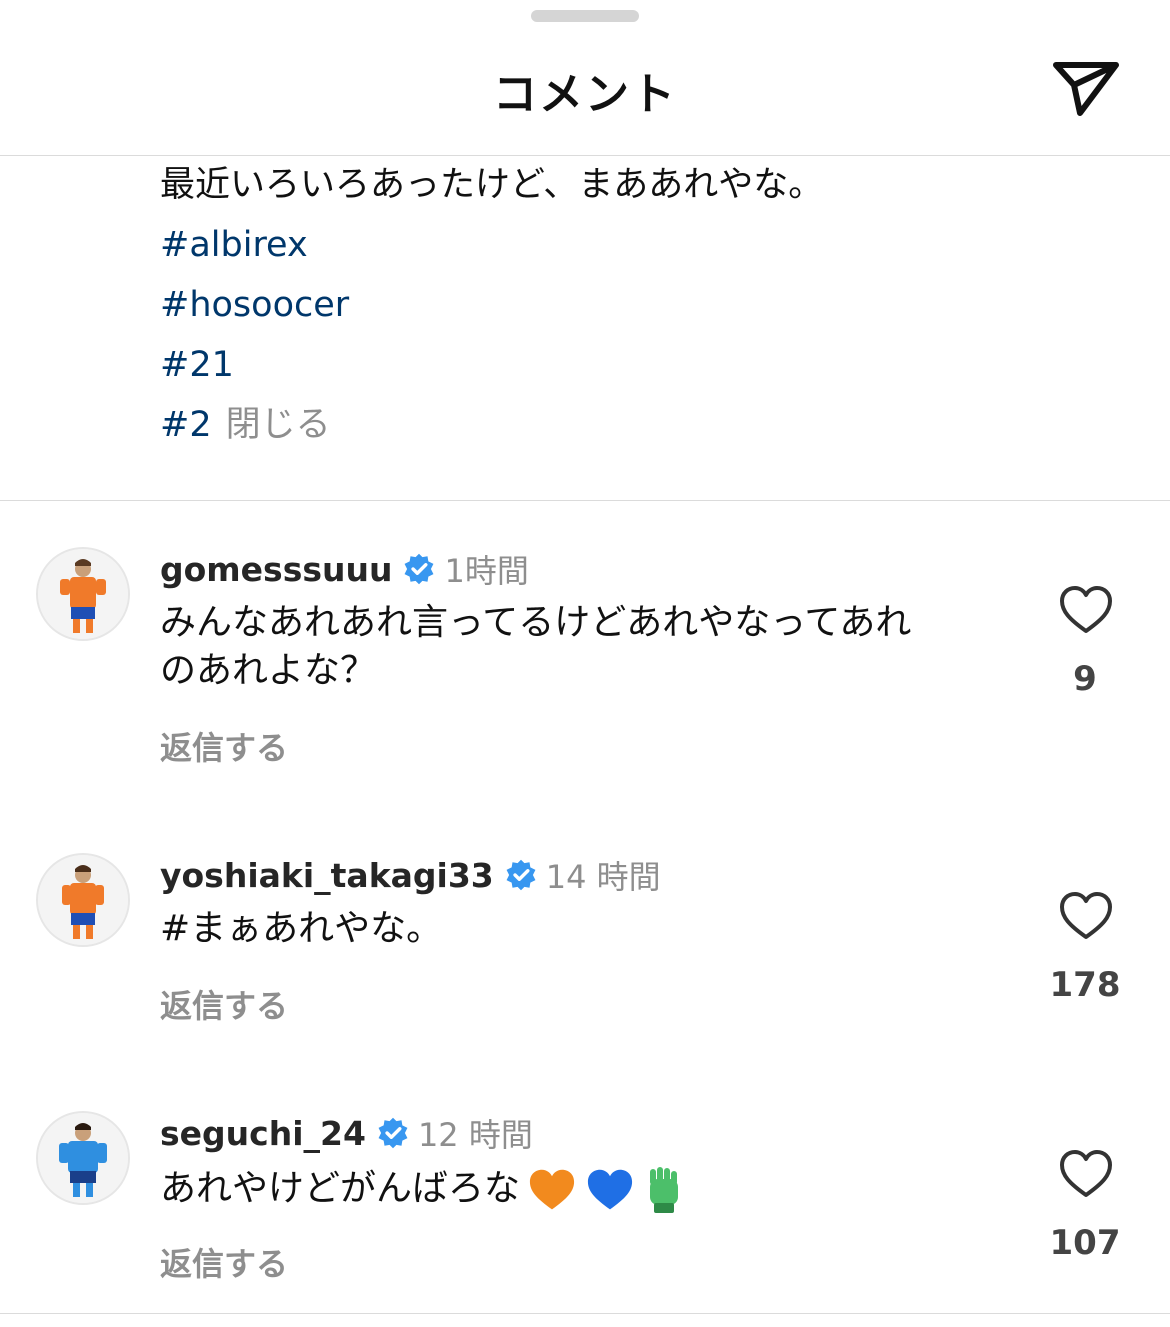 The width and height of the screenshot is (1170, 1327). What do you see at coordinates (664, 1190) in the screenshot?
I see `gloves-icon` at bounding box center [664, 1190].